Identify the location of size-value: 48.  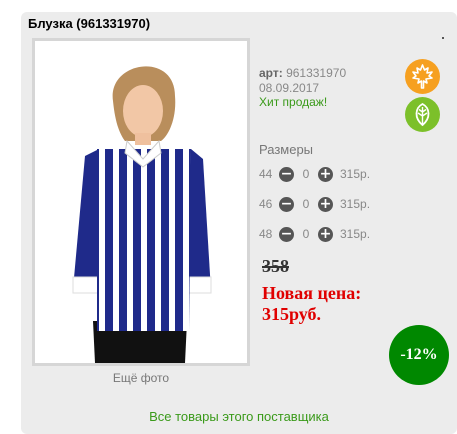
(266, 234).